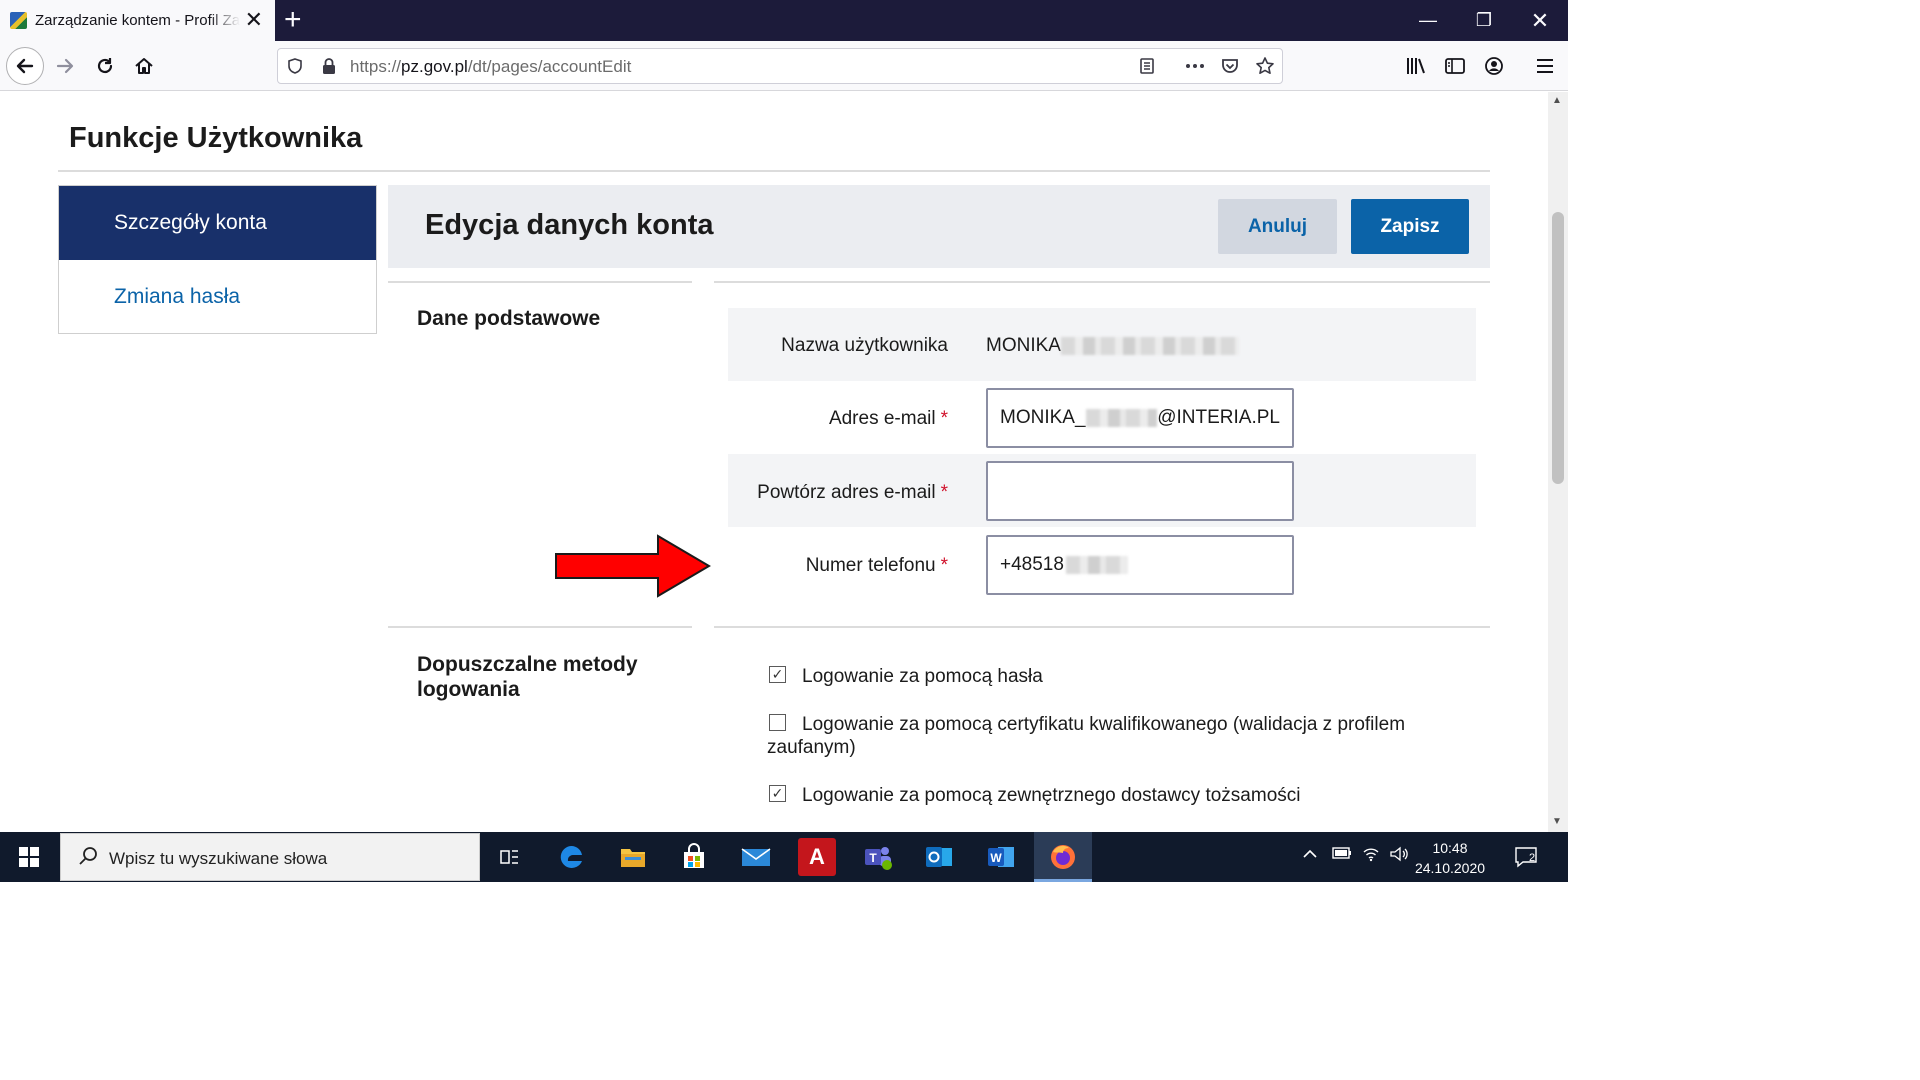 The width and height of the screenshot is (1920, 1080). I want to click on checkbox-external-idp-login: ✓, so click(777, 793).